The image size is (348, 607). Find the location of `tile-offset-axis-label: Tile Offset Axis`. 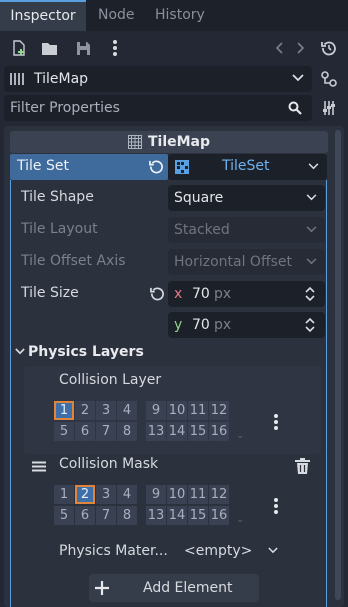

tile-offset-axis-label: Tile Offset Axis is located at coordinates (73, 261).